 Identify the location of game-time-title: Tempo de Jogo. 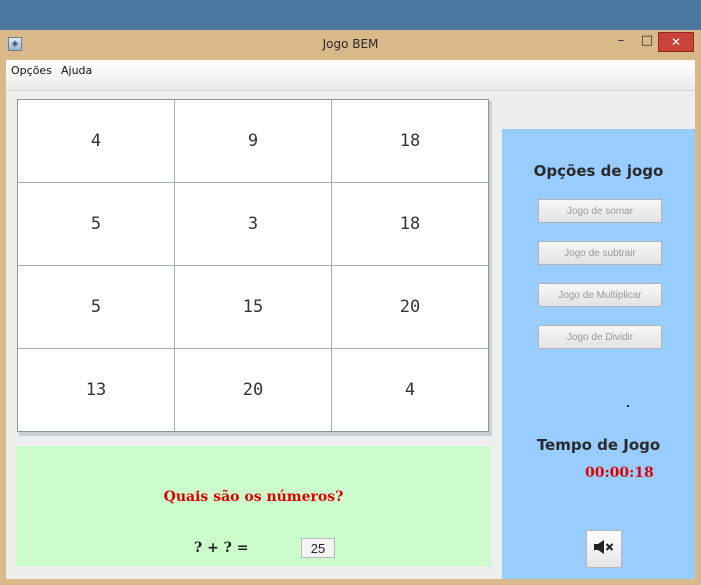
(598, 445).